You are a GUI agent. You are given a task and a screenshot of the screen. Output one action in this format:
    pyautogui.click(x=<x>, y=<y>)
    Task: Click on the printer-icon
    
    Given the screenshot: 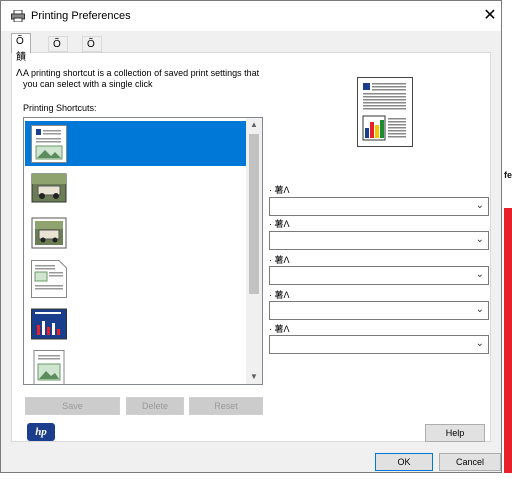 What is the action you would take?
    pyautogui.click(x=18, y=16)
    